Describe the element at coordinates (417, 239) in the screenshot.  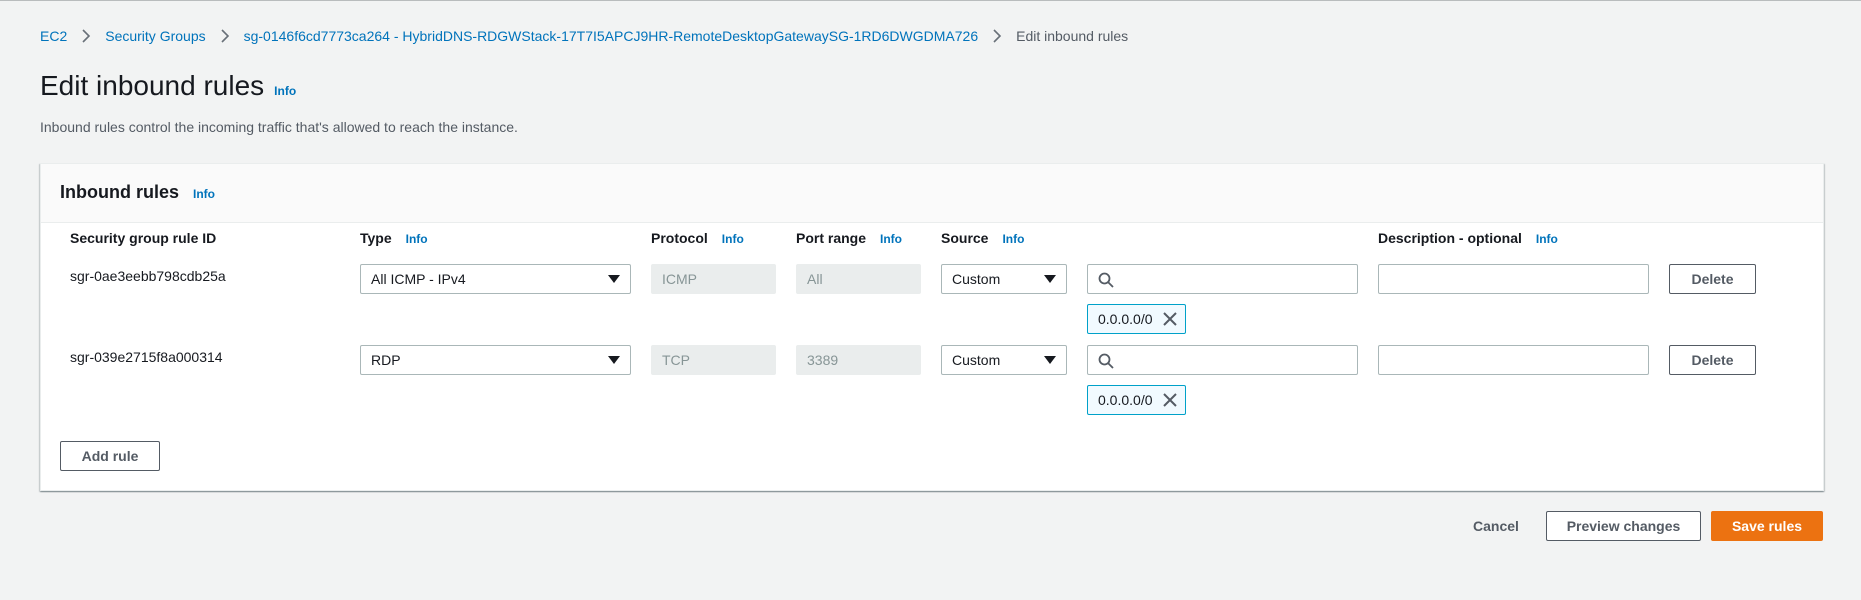
I see `type-info-link: Info` at that location.